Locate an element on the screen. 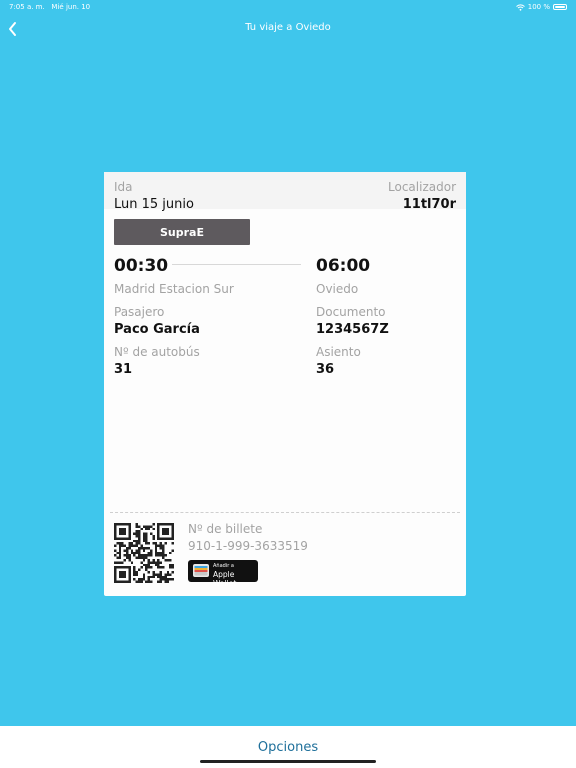  bus-number: 31 is located at coordinates (123, 369).